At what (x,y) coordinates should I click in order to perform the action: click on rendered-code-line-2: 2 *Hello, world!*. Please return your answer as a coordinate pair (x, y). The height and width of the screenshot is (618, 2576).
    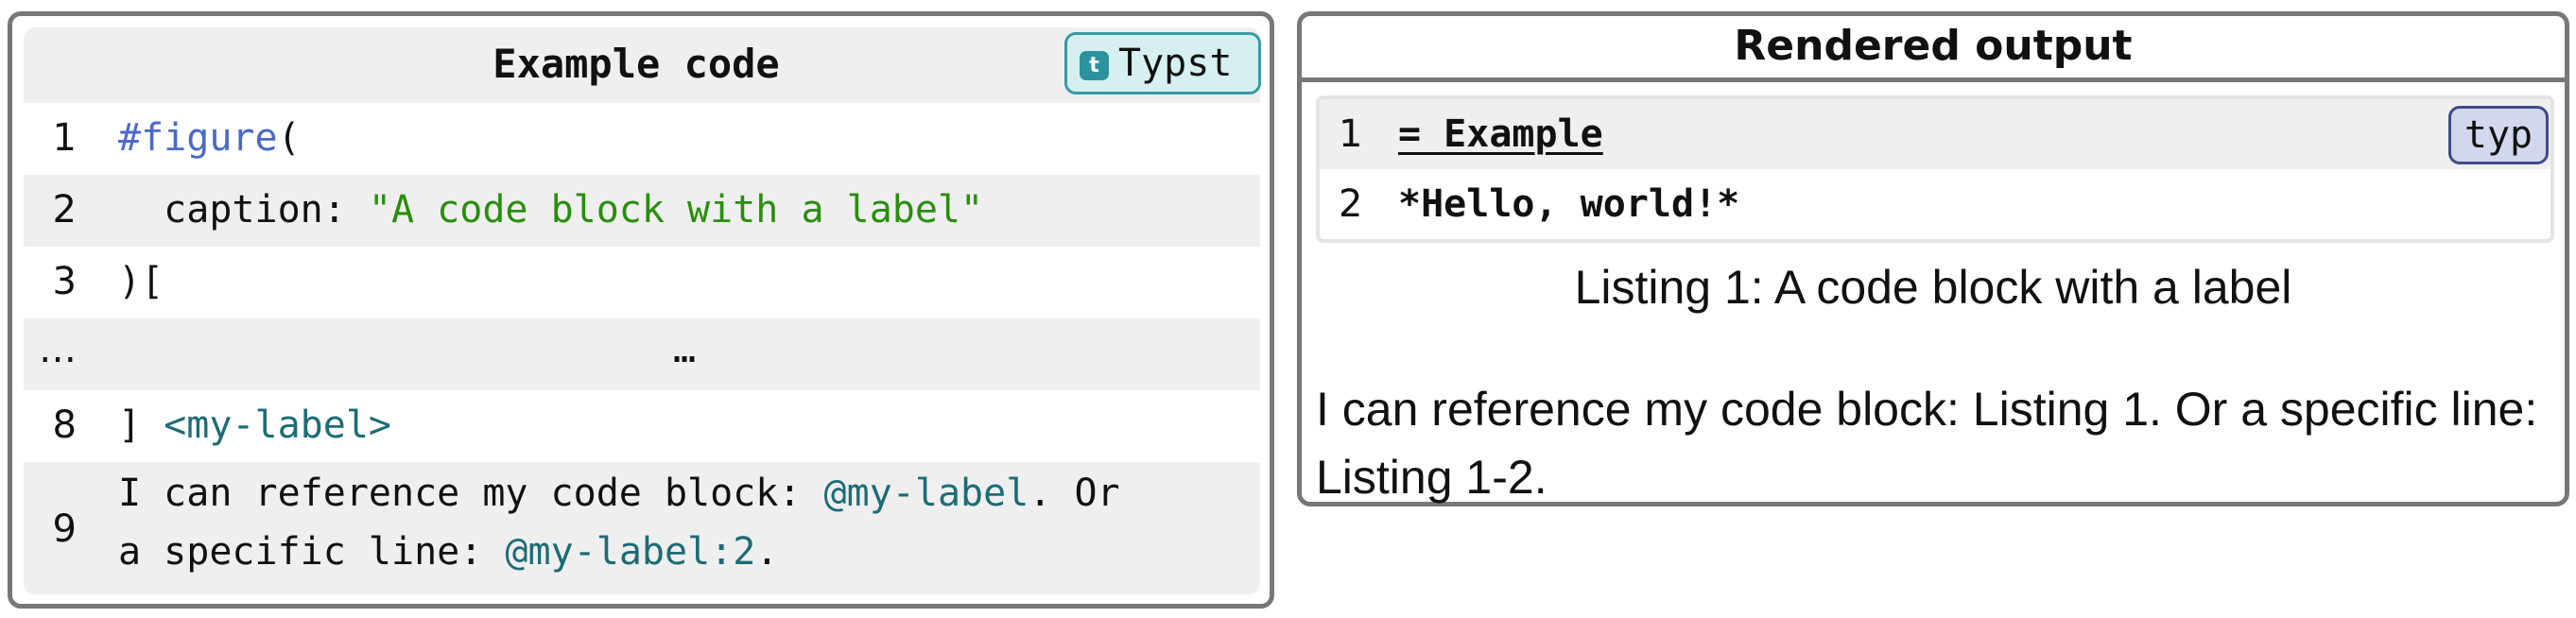
    Looking at the image, I should click on (1935, 204).